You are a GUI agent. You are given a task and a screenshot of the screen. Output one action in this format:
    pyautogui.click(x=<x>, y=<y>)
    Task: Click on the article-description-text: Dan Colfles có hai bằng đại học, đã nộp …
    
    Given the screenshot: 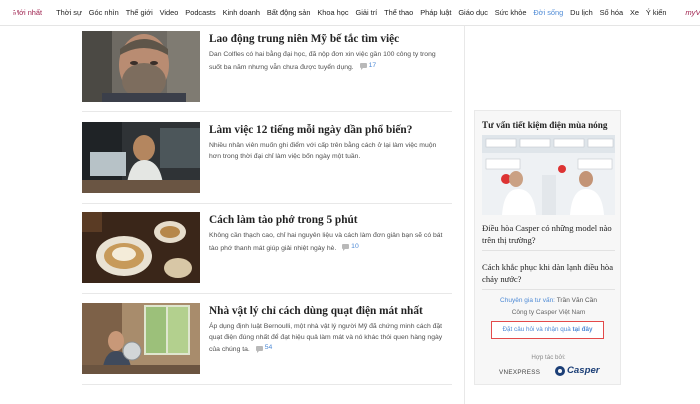 What is the action you would take?
    pyautogui.click(x=322, y=61)
    